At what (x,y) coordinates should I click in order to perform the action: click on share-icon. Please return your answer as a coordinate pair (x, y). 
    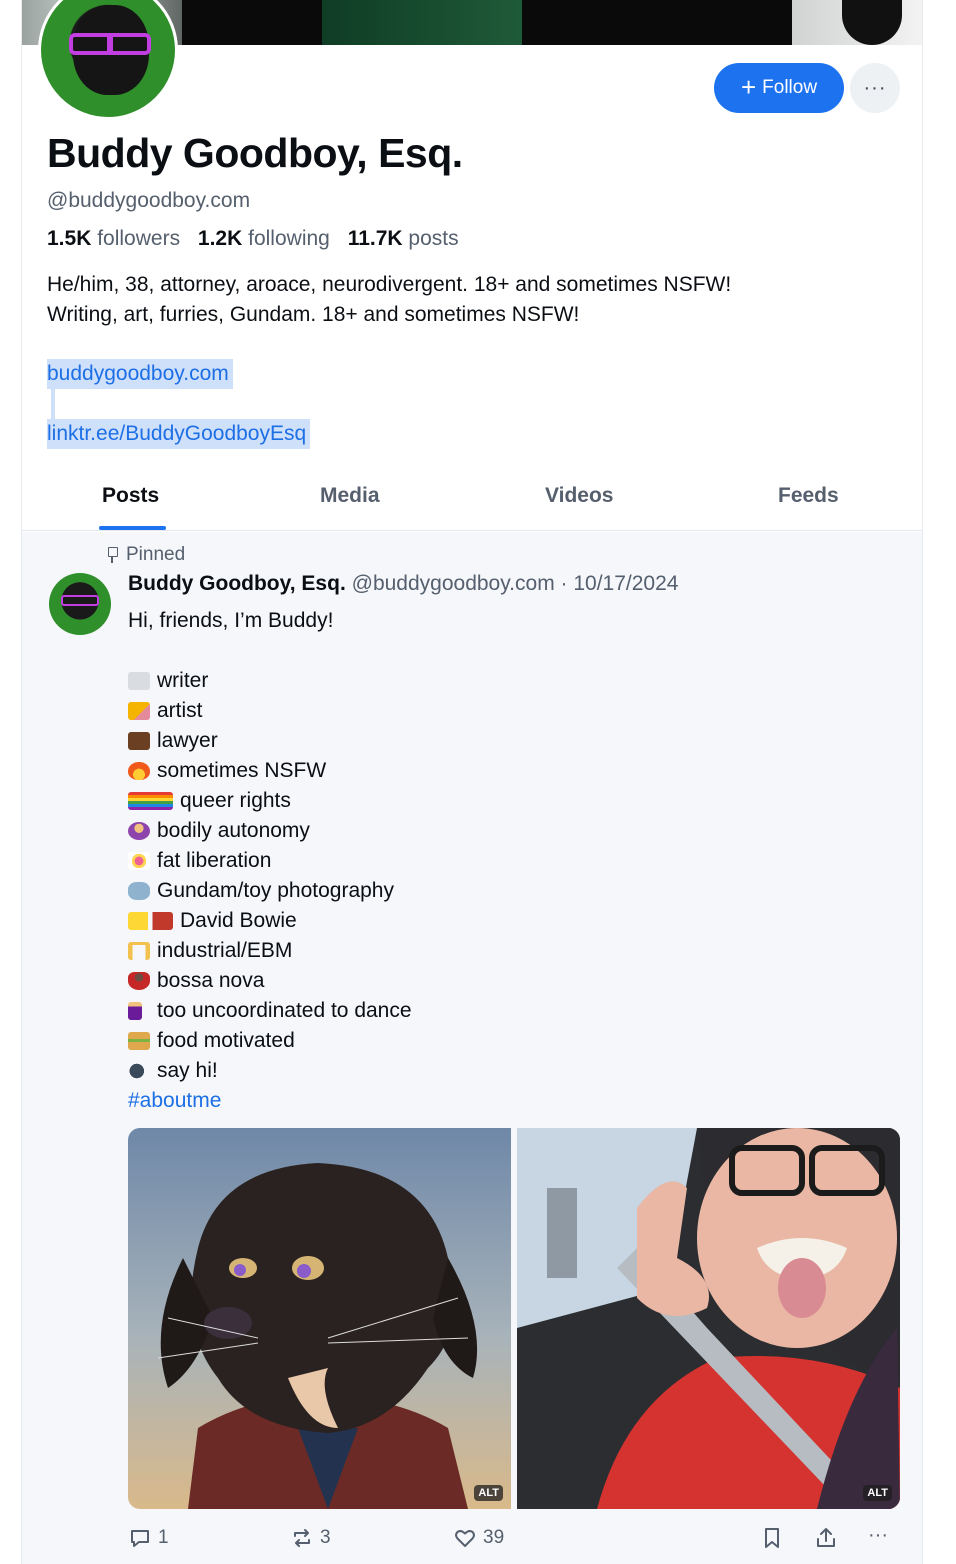
    Looking at the image, I should click on (826, 1537).